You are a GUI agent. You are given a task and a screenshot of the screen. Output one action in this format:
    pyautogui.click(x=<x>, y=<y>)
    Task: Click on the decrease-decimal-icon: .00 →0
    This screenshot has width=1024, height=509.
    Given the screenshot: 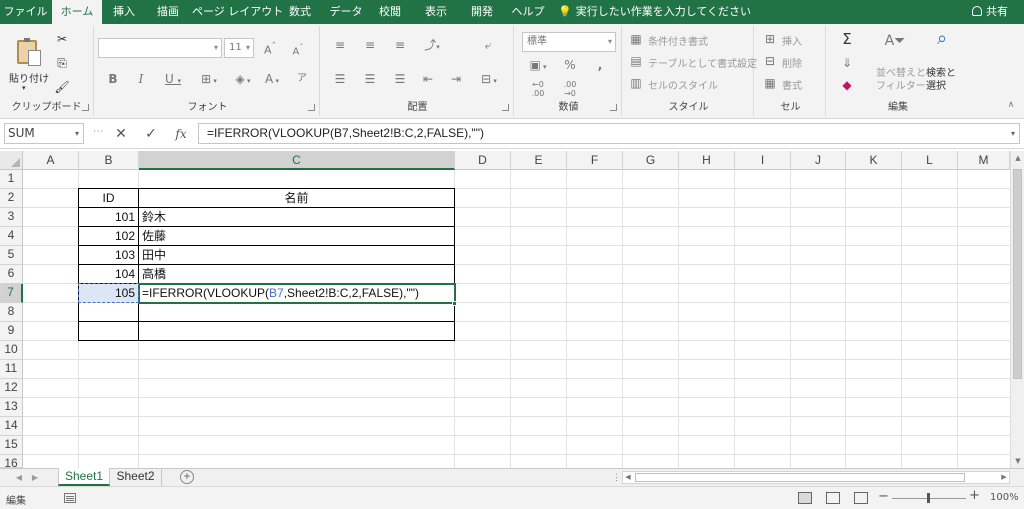 What is the action you would take?
    pyautogui.click(x=570, y=89)
    